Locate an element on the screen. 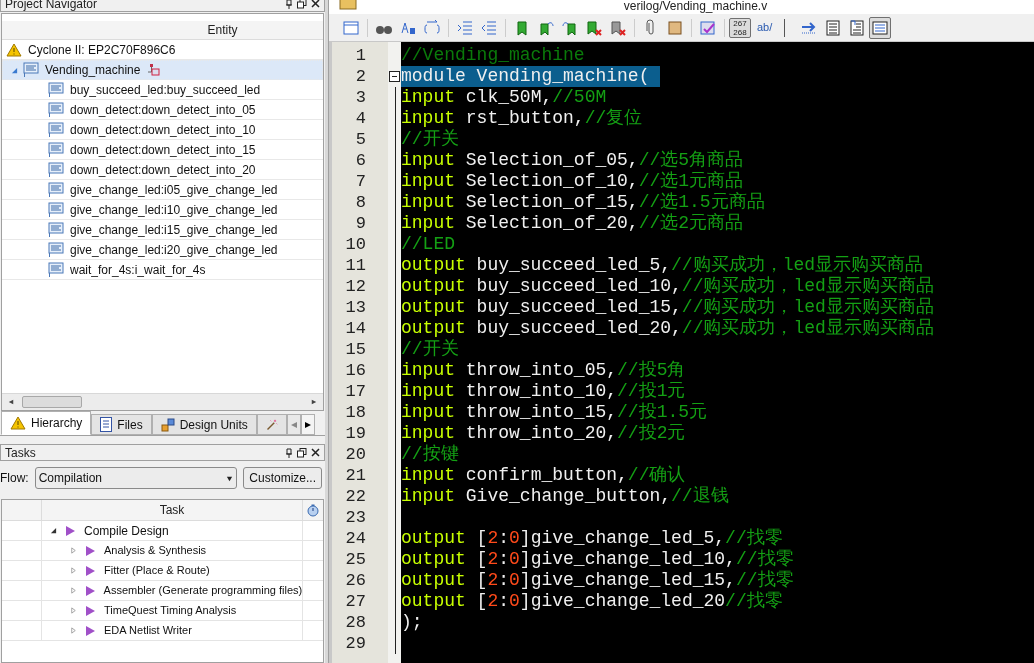  tree-item: down_detect:down_detect_into_20 is located at coordinates (162, 170).